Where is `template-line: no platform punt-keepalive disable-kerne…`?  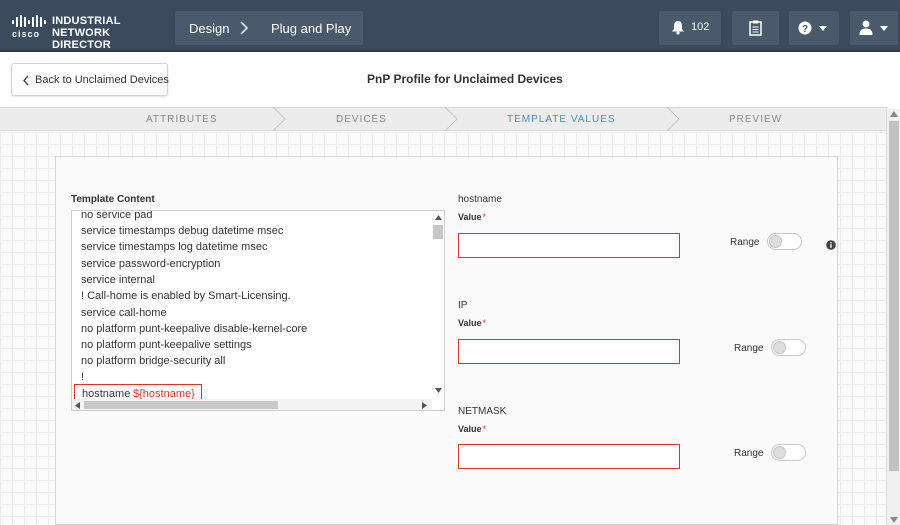
template-line: no platform punt-keepalive disable-kerne… is located at coordinates (194, 329).